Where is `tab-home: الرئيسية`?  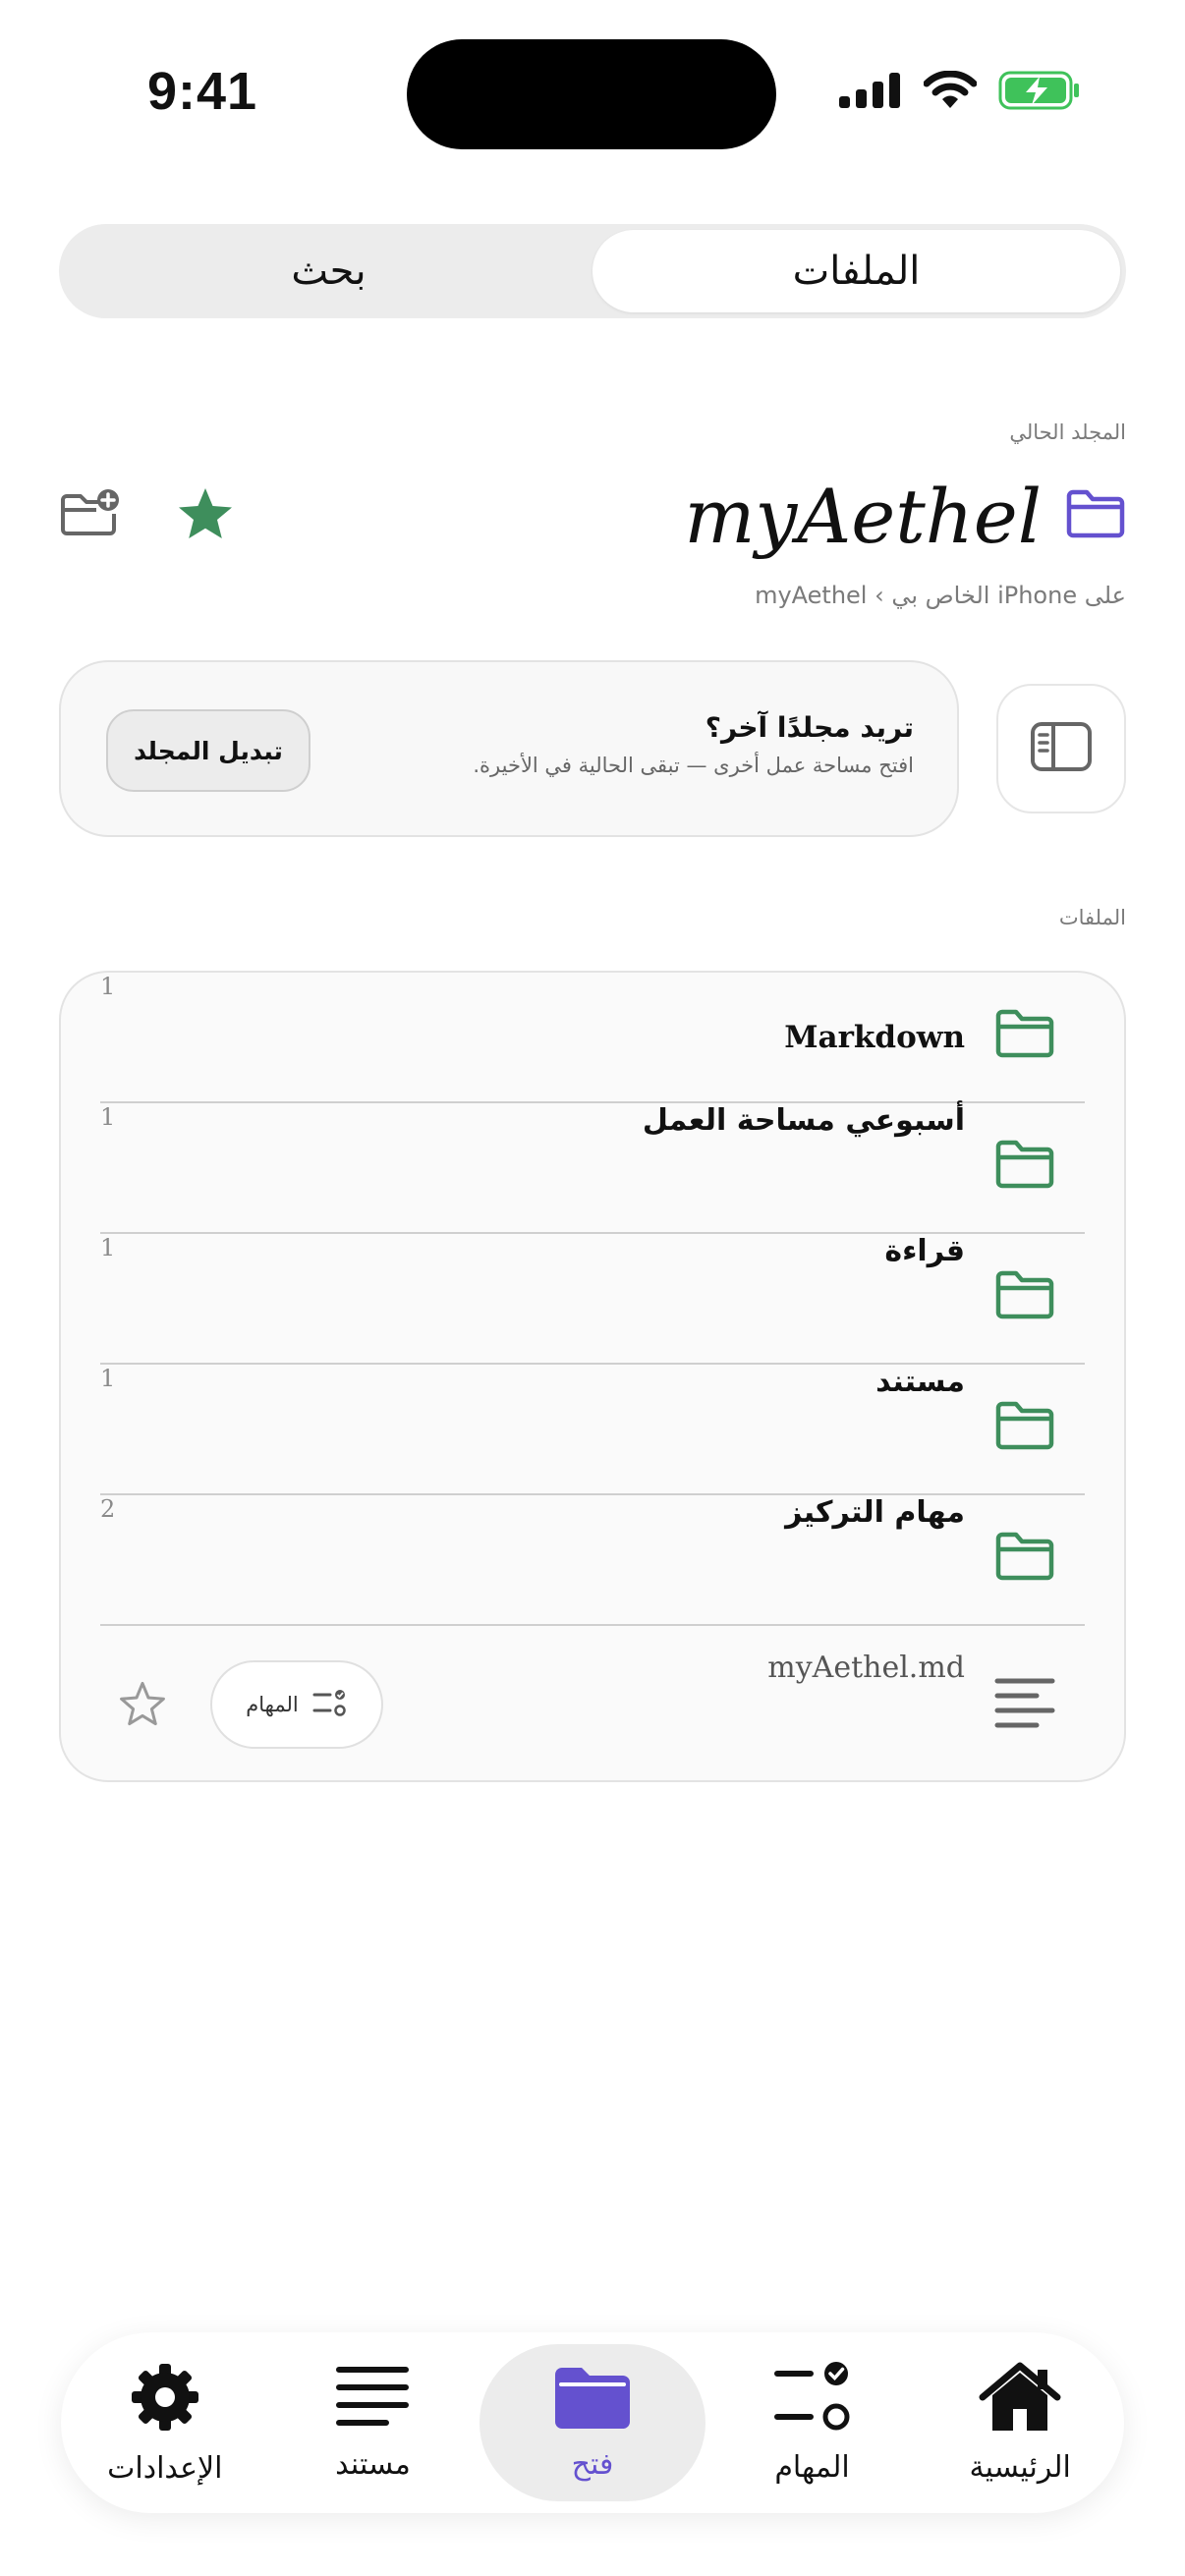 tab-home: الرئيسية is located at coordinates (1020, 2422).